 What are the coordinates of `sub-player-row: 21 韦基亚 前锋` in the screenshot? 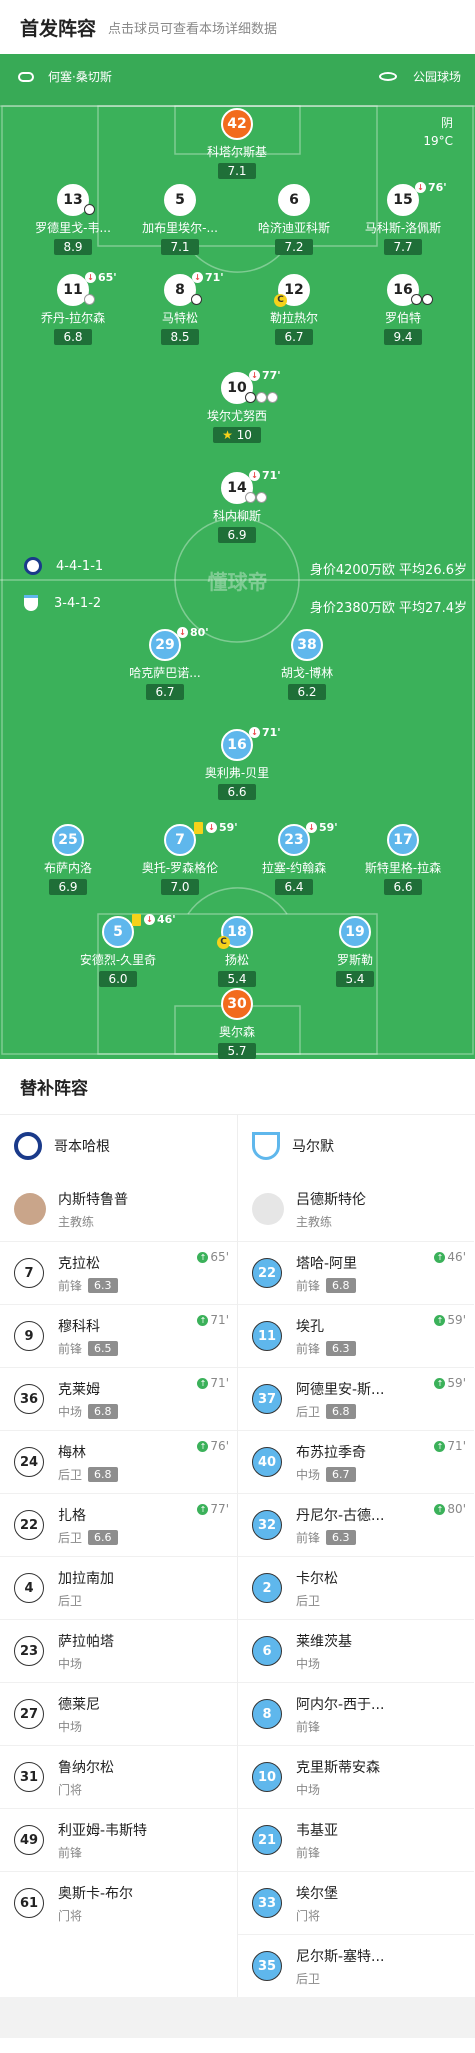 It's located at (356, 1839).